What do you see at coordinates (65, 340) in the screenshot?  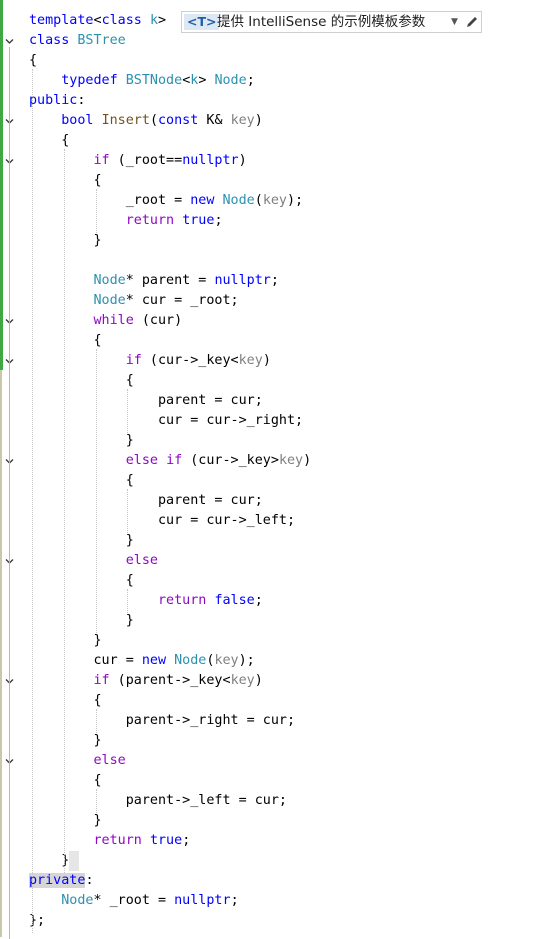 I see `code-token: {` at bounding box center [65, 340].